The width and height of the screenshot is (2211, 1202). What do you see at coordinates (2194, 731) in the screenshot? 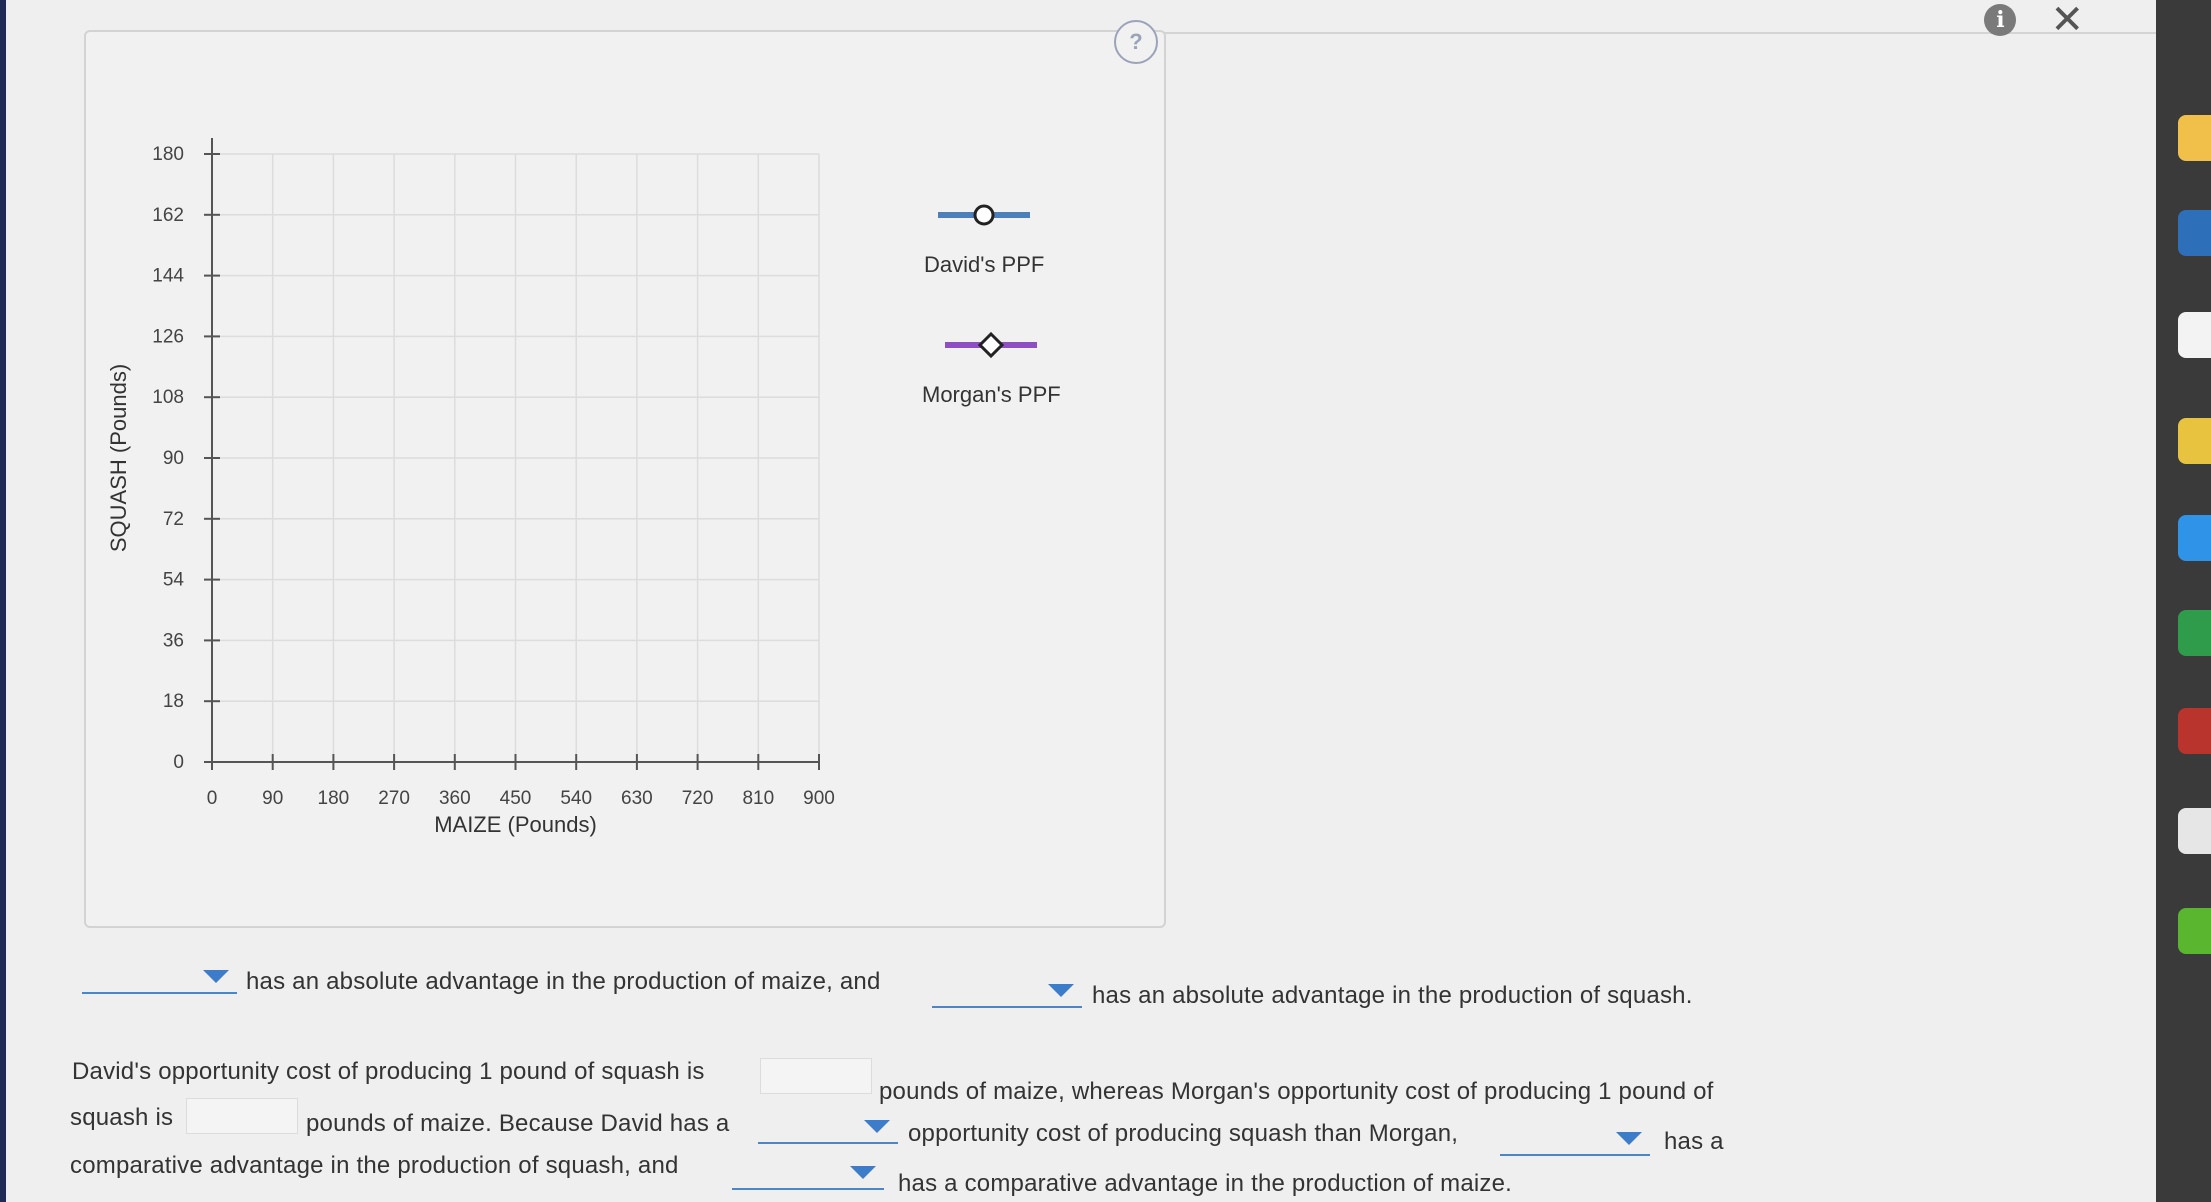
I see `app-a-icon` at bounding box center [2194, 731].